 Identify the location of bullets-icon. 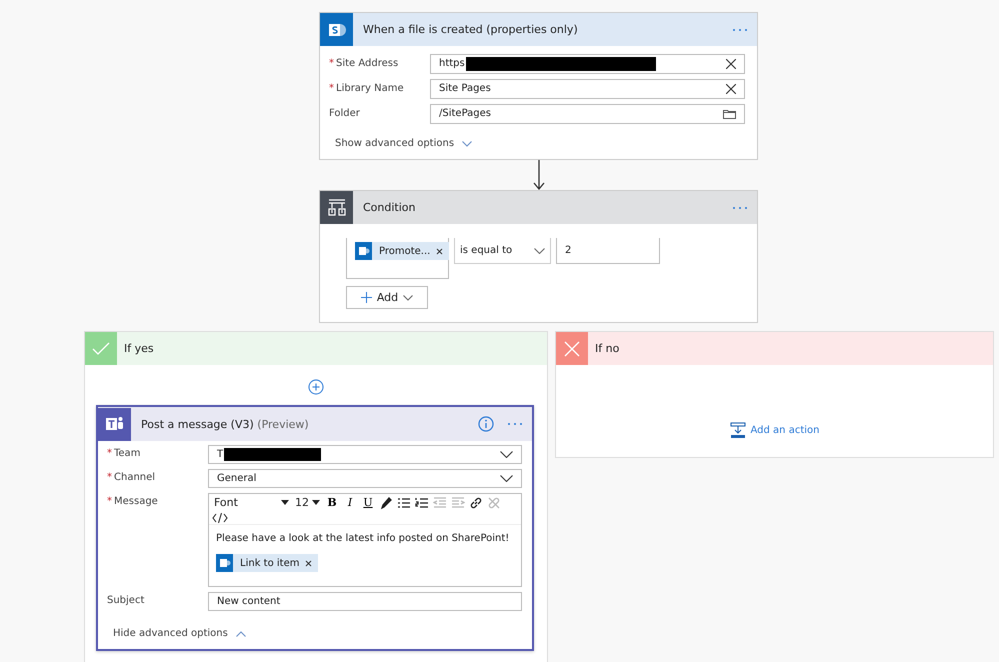
(404, 503).